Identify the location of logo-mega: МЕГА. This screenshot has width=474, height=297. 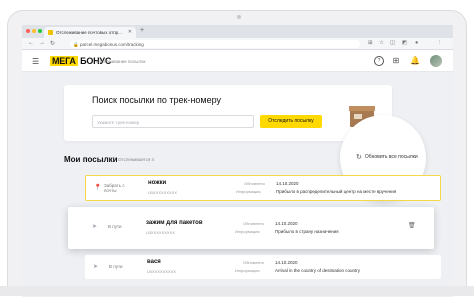
(64, 61).